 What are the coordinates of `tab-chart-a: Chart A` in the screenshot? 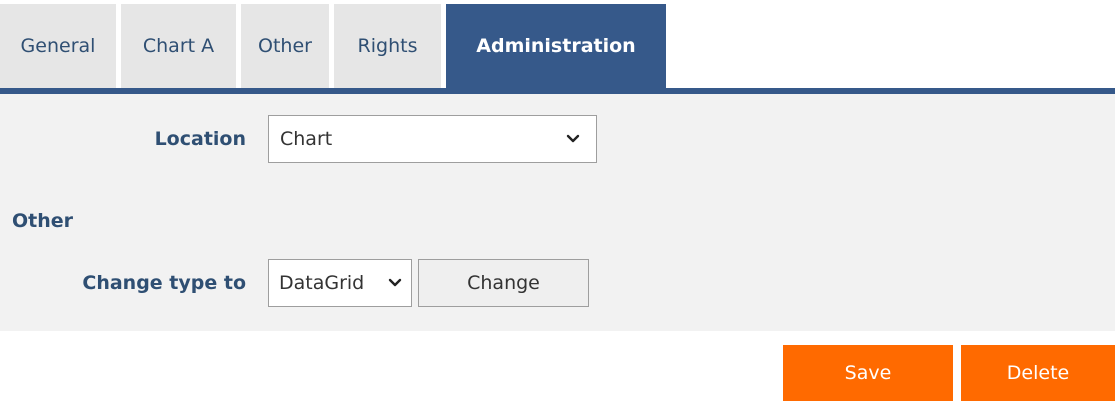 It's located at (178, 46).